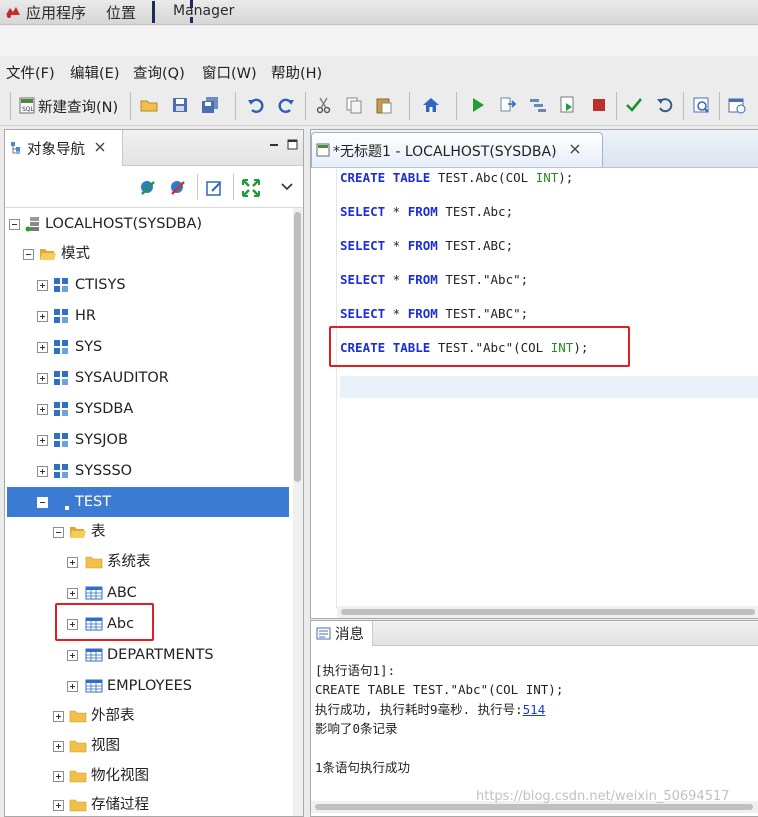 The image size is (758, 817). Describe the element at coordinates (296, 72) in the screenshot. I see `menu-help: 帮助(H)` at that location.